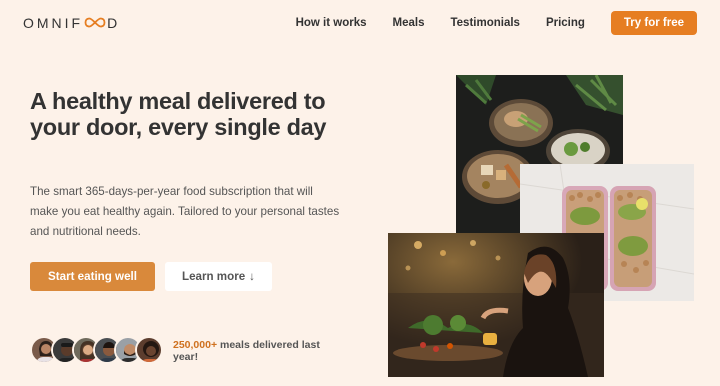 This screenshot has width=720, height=386. Describe the element at coordinates (653, 23) in the screenshot. I see `try-for-free-button: Try for free` at that location.